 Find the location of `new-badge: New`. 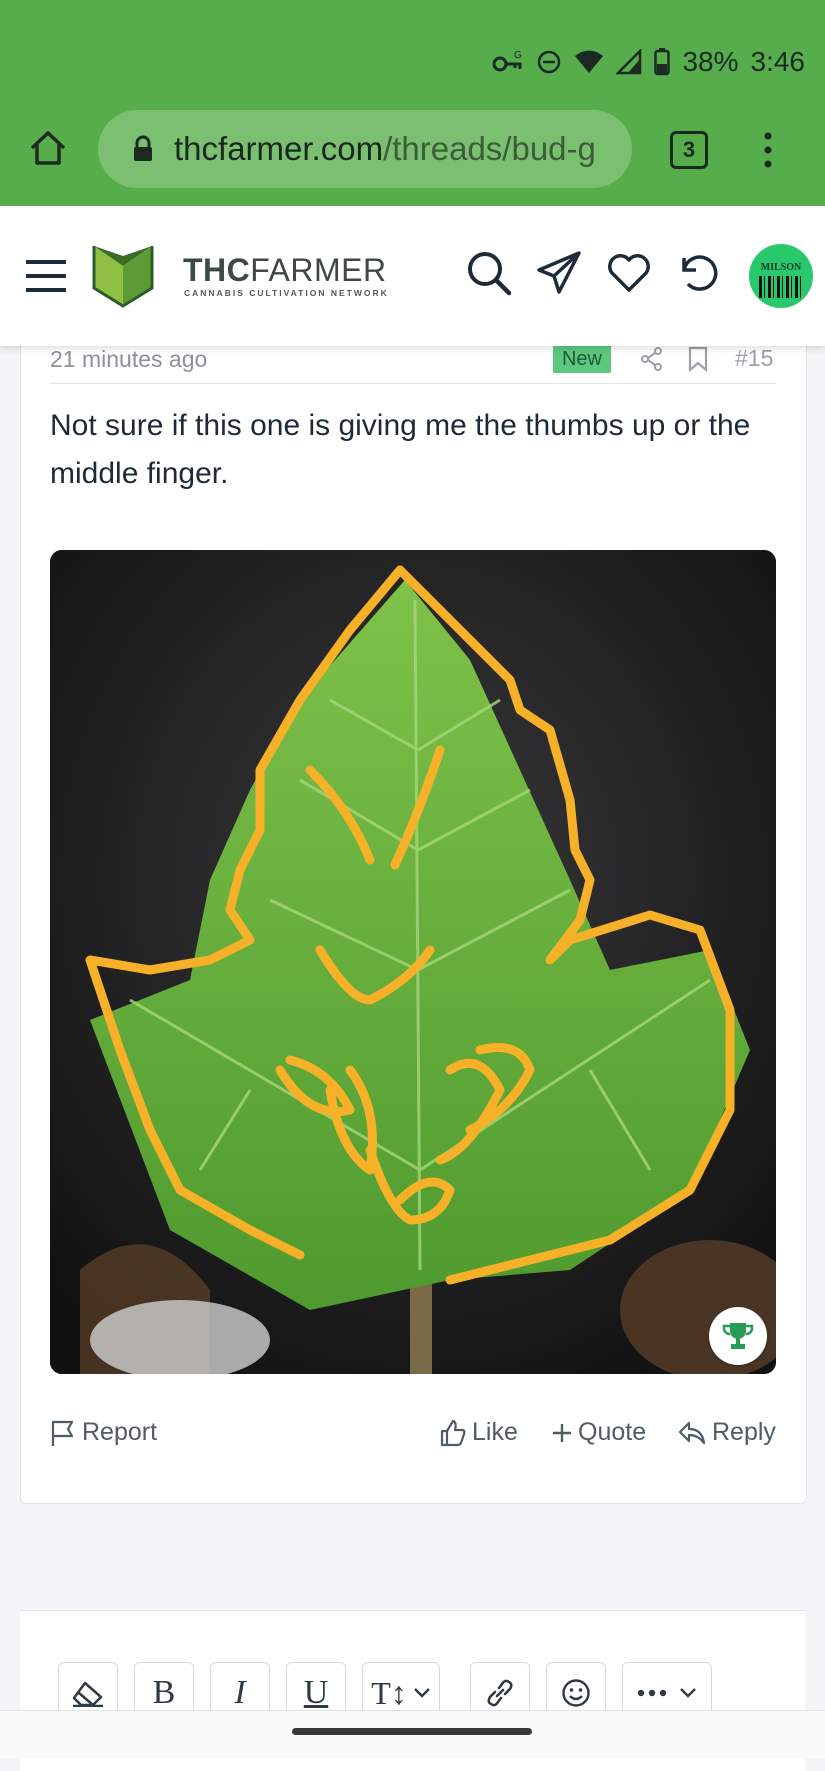

new-badge: New is located at coordinates (582, 359).